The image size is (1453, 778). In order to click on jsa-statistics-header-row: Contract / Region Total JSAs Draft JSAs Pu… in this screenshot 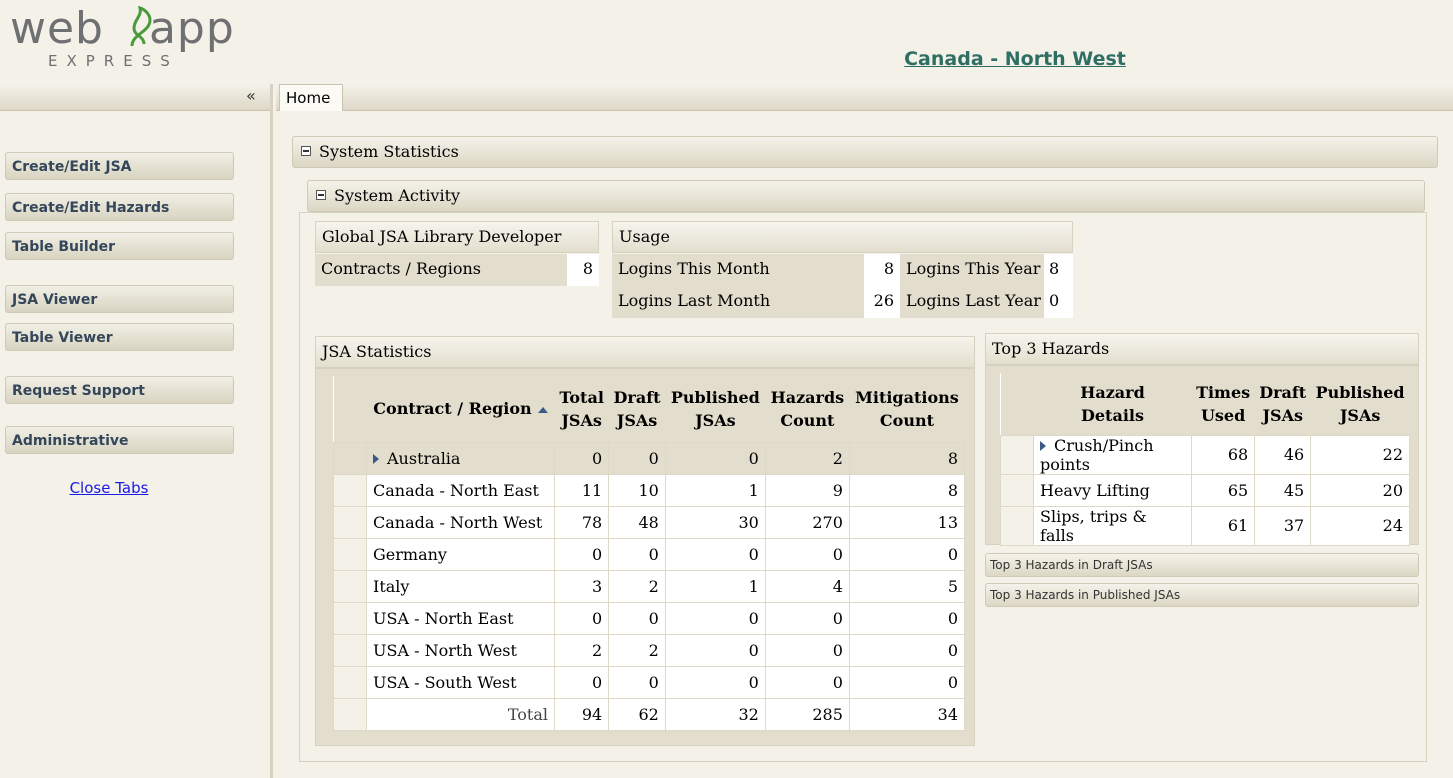, I will do `click(649, 409)`.